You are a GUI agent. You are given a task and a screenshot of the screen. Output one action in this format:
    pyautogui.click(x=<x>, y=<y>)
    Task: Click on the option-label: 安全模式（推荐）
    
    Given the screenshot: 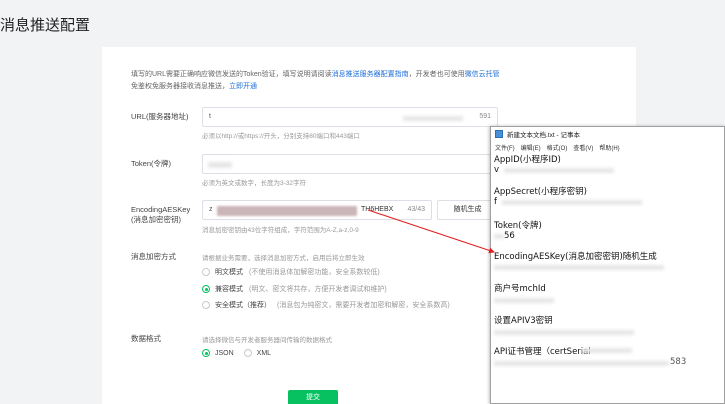 What is the action you would take?
    pyautogui.click(x=243, y=305)
    